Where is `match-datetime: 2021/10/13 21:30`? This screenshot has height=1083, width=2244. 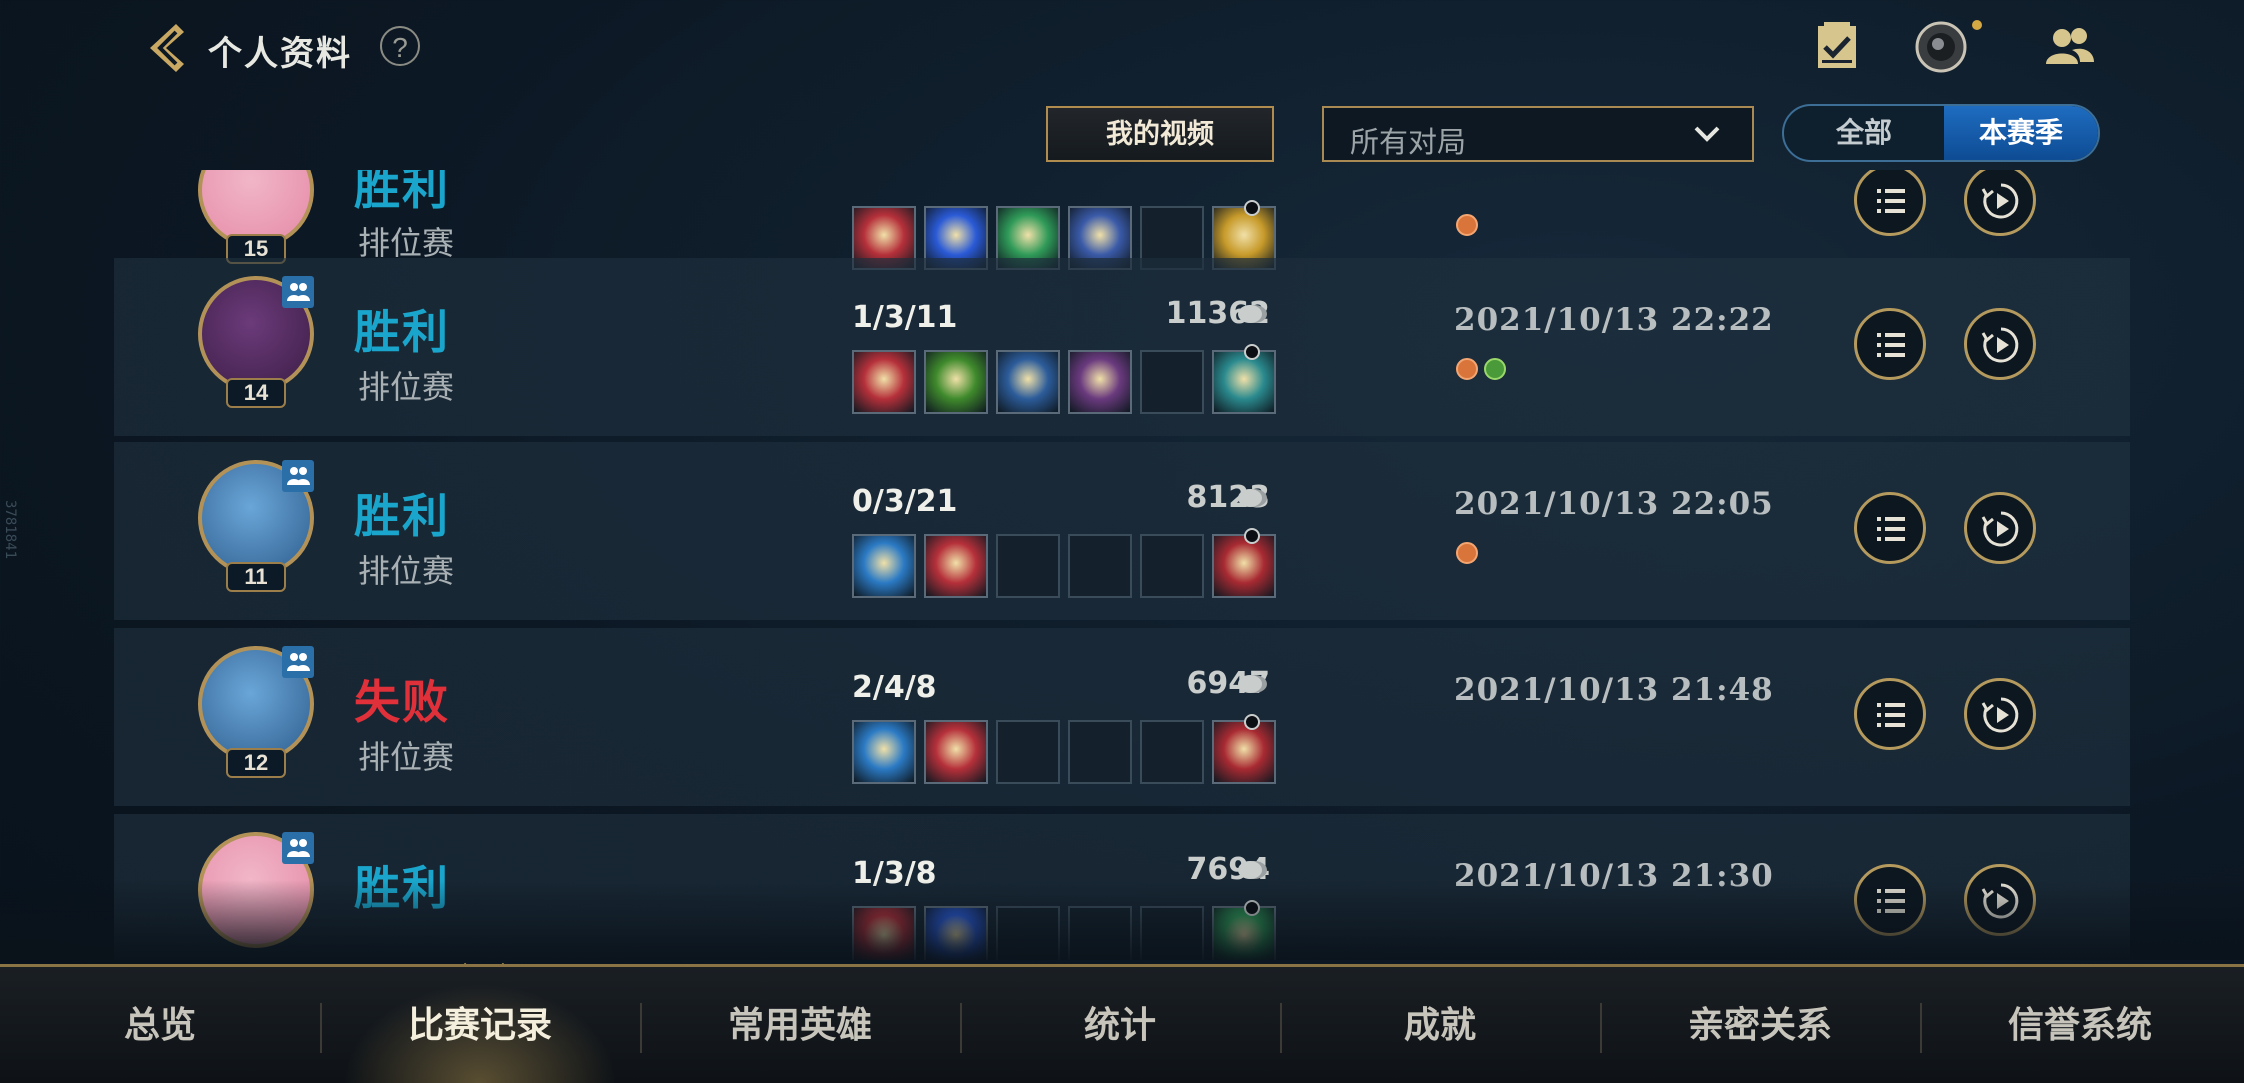
match-datetime: 2021/10/13 21:30 is located at coordinates (1614, 876).